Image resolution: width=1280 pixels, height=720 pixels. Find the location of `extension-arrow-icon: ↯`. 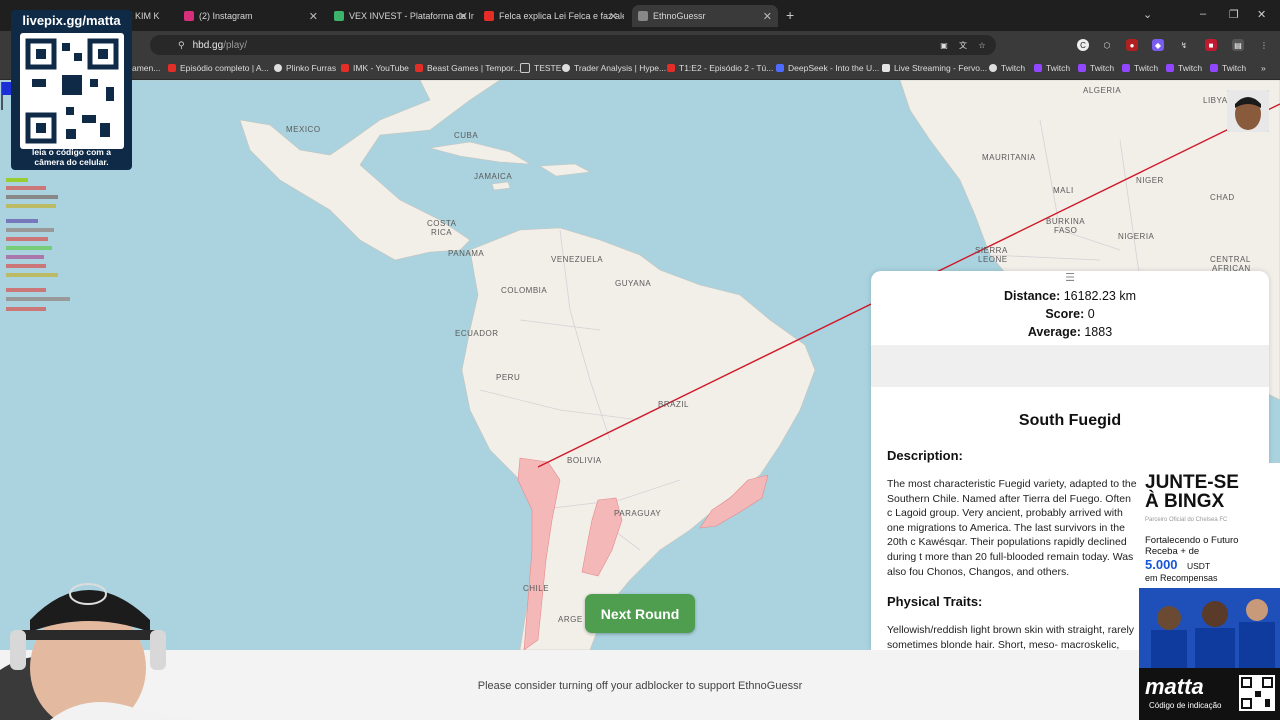

extension-arrow-icon: ↯ is located at coordinates (1184, 45).